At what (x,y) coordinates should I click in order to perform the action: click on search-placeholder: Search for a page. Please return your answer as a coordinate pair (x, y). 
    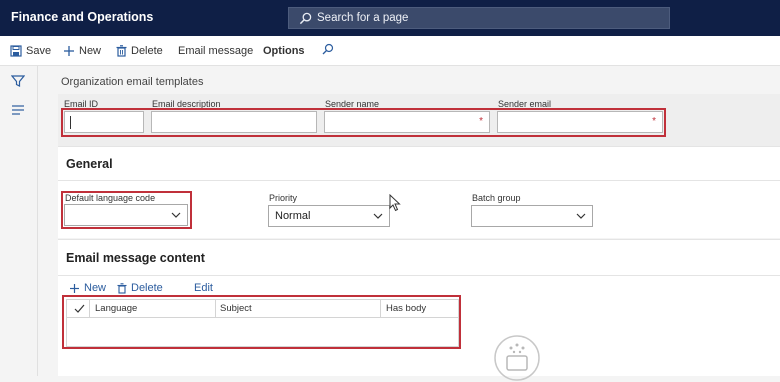
    Looking at the image, I should click on (363, 18).